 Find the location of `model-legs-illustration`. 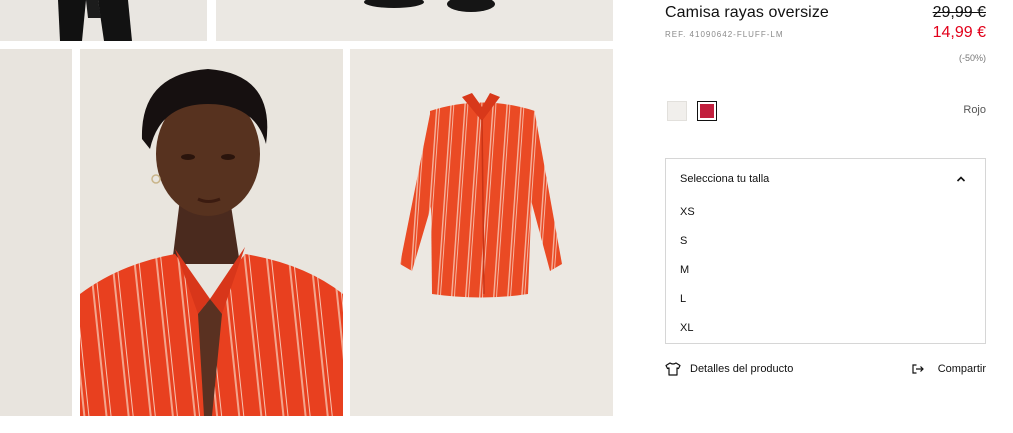

model-legs-illustration is located at coordinates (103, 20).